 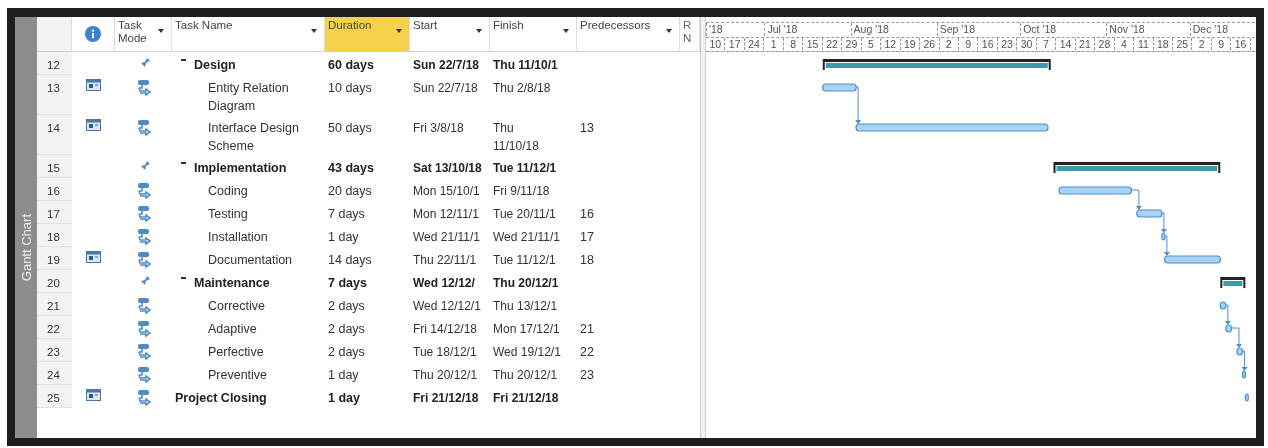 I want to click on duration: 14 days, so click(x=350, y=260).